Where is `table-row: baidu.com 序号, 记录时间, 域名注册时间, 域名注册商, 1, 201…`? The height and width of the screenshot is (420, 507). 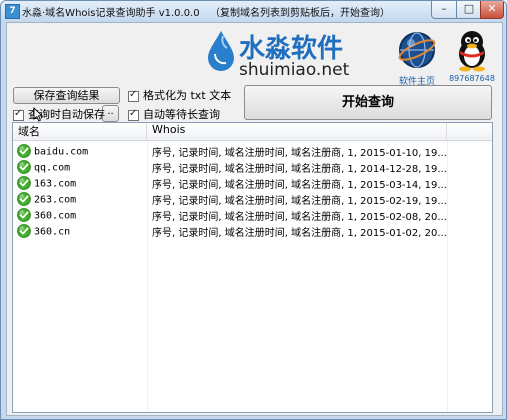
table-row: baidu.com 序号, 记录时间, 域名注册时间, 域名注册商, 1, 201… is located at coordinates (252, 152).